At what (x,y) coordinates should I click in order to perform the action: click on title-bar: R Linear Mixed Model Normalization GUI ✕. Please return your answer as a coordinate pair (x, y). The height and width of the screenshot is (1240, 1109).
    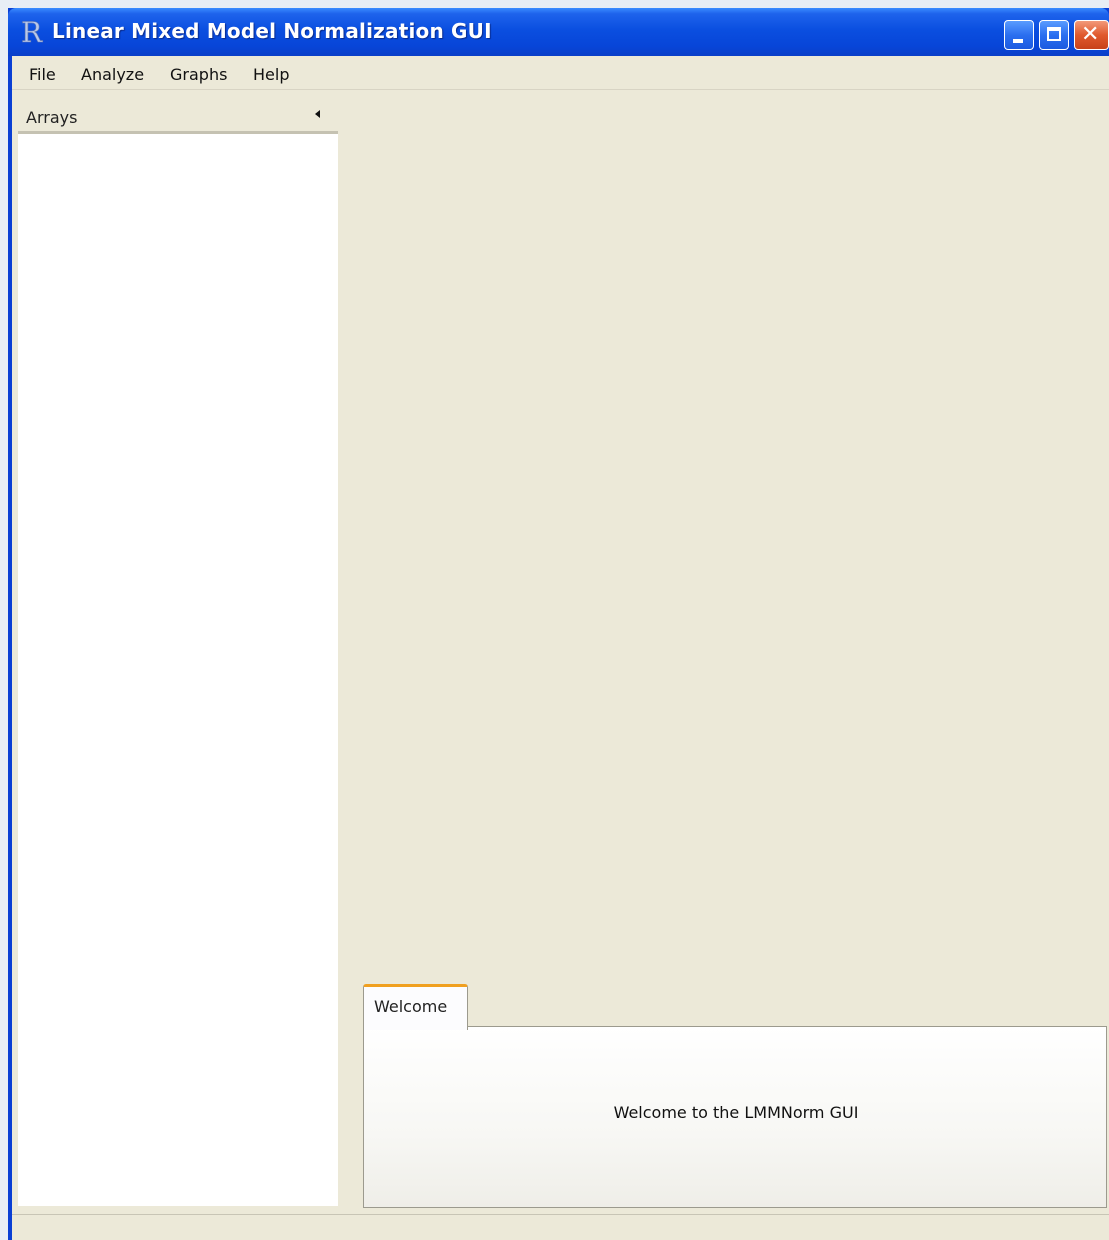
    Looking at the image, I should click on (558, 32).